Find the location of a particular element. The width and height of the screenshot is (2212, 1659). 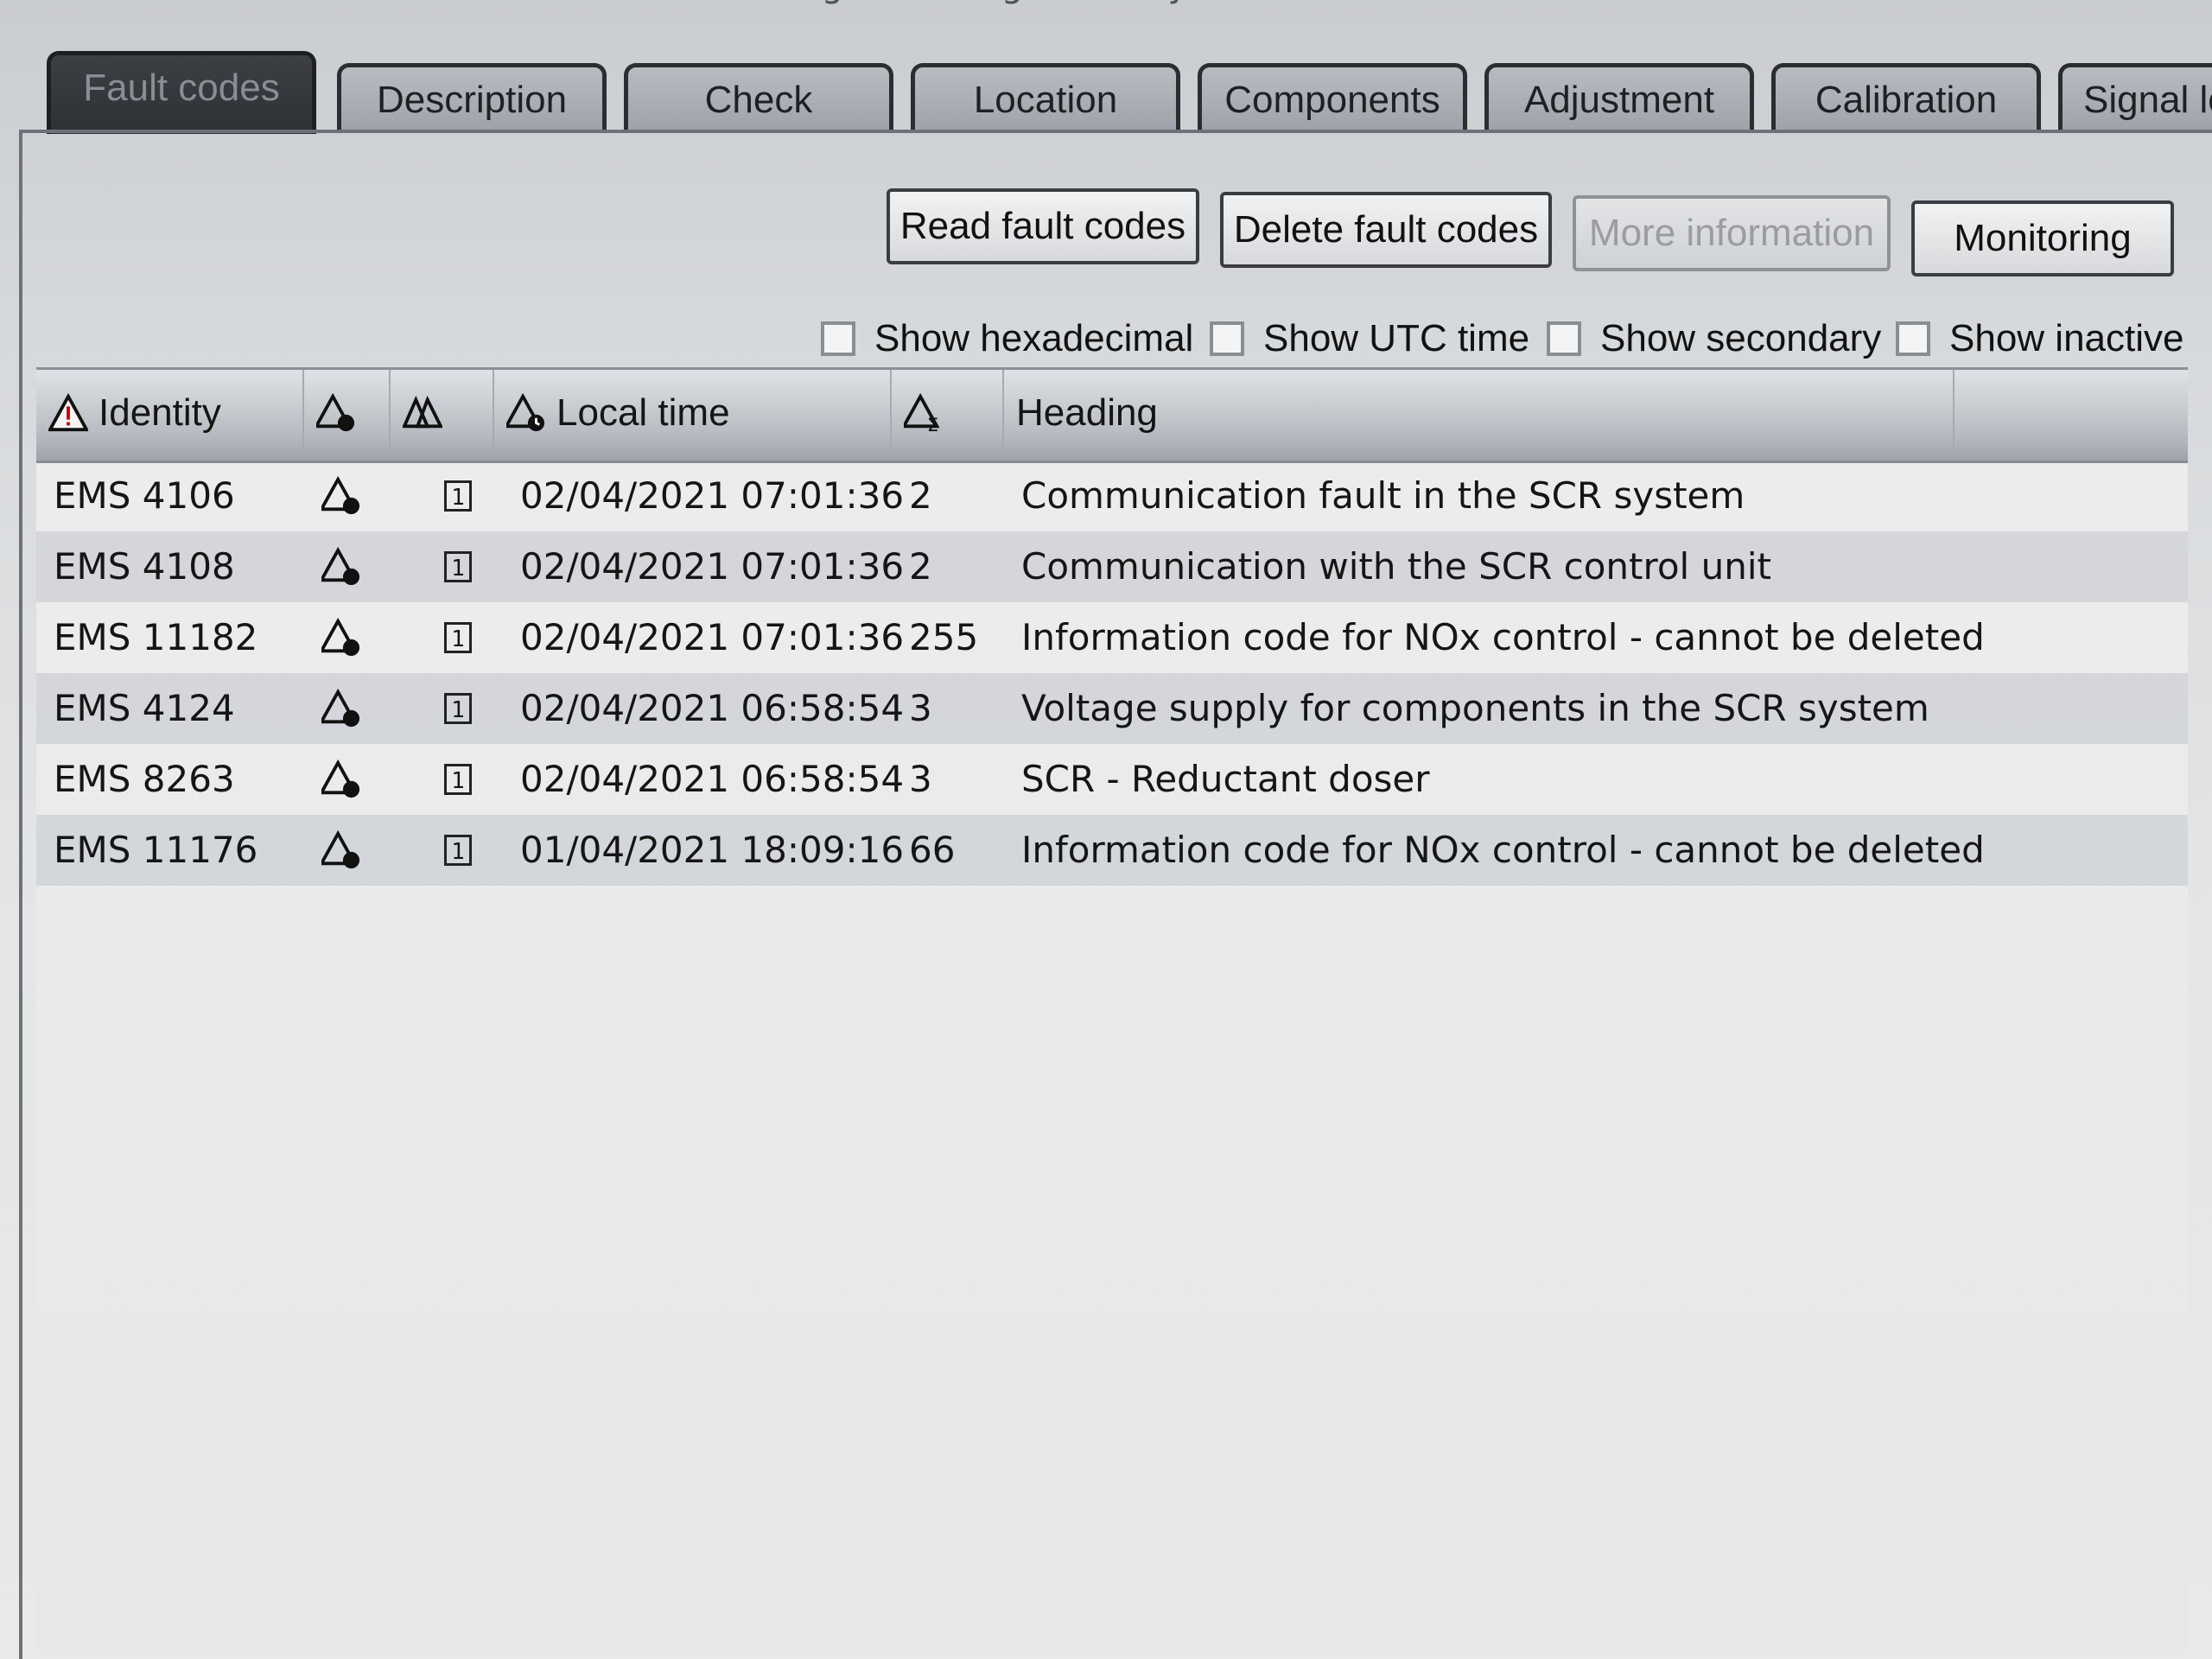

show-utc-time-label: Show UTC time is located at coordinates (1396, 338).